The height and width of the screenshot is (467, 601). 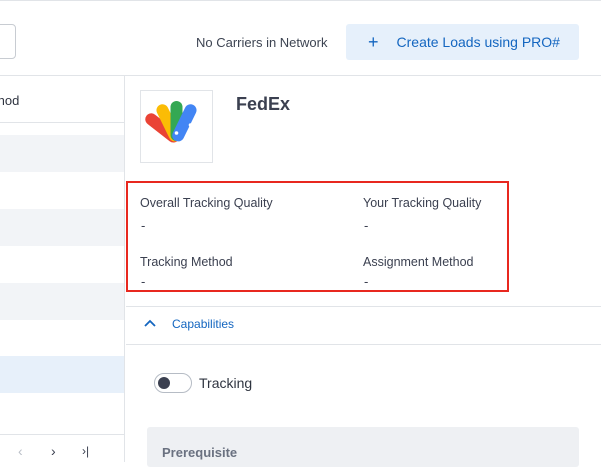 What do you see at coordinates (363, 325) in the screenshot?
I see `capabilities-toggle: Capabilities` at bounding box center [363, 325].